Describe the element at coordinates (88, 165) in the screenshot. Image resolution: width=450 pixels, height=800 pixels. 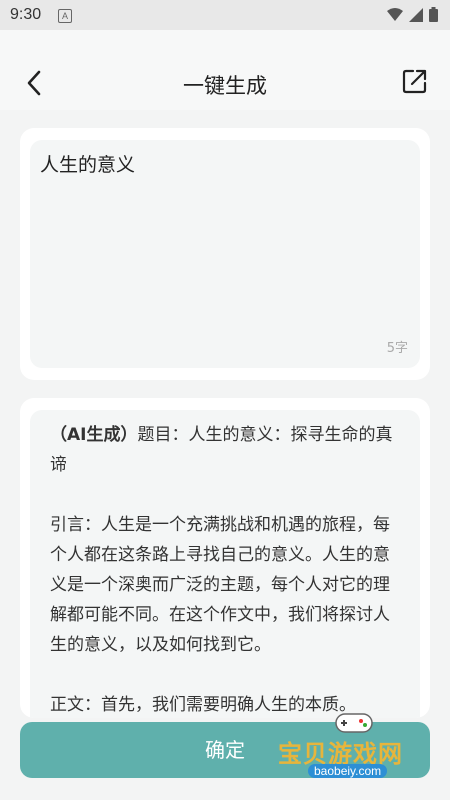
I see `topic-input-text: 人生的意义` at that location.